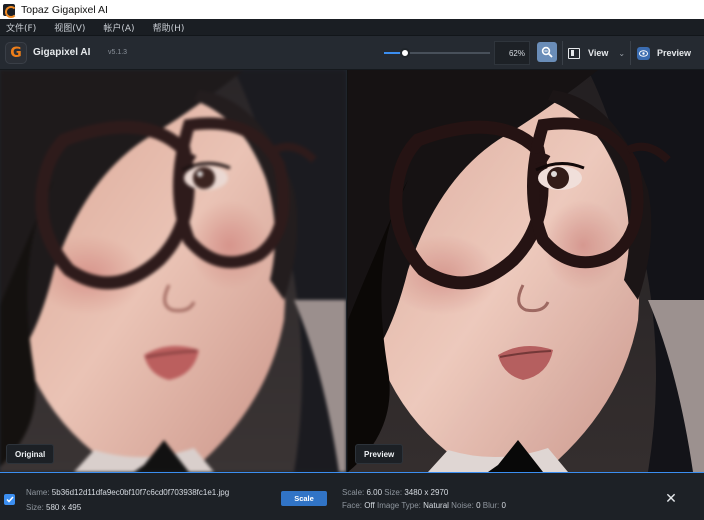  What do you see at coordinates (503, 505) in the screenshot?
I see `blur-value: 0` at bounding box center [503, 505].